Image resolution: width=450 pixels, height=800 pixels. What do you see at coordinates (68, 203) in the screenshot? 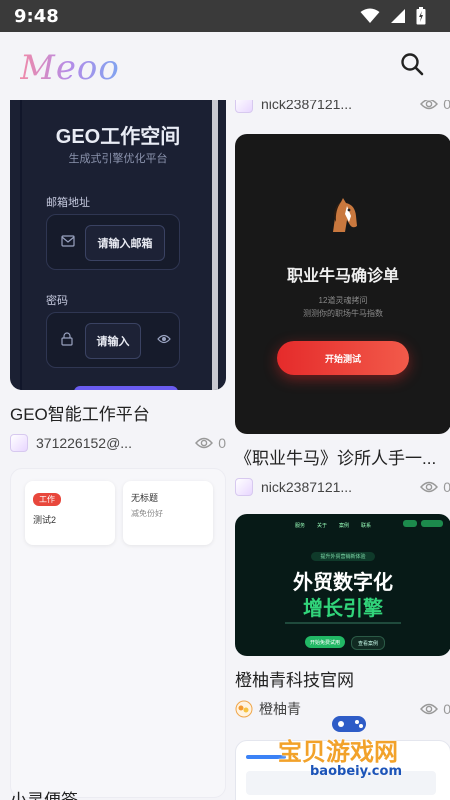
I see `email-label: 邮箱地址` at bounding box center [68, 203].